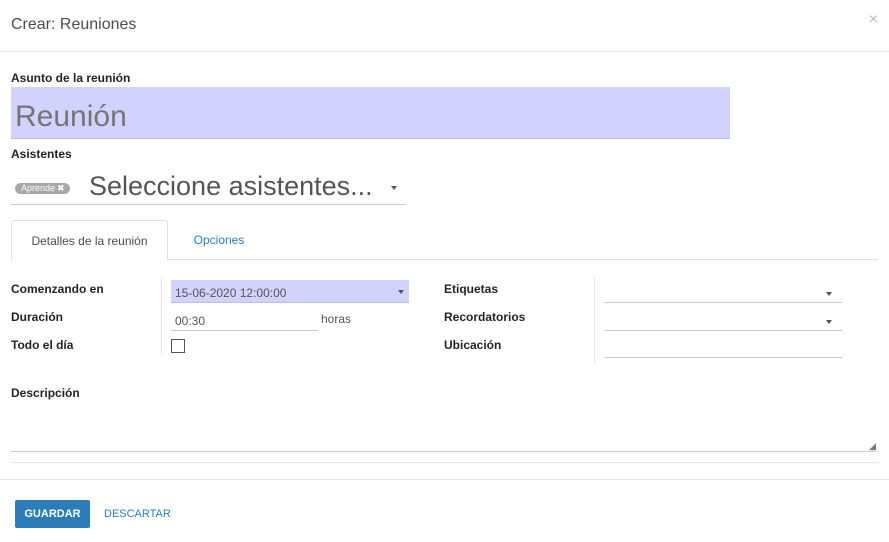  I want to click on subject-input, so click(370, 113).